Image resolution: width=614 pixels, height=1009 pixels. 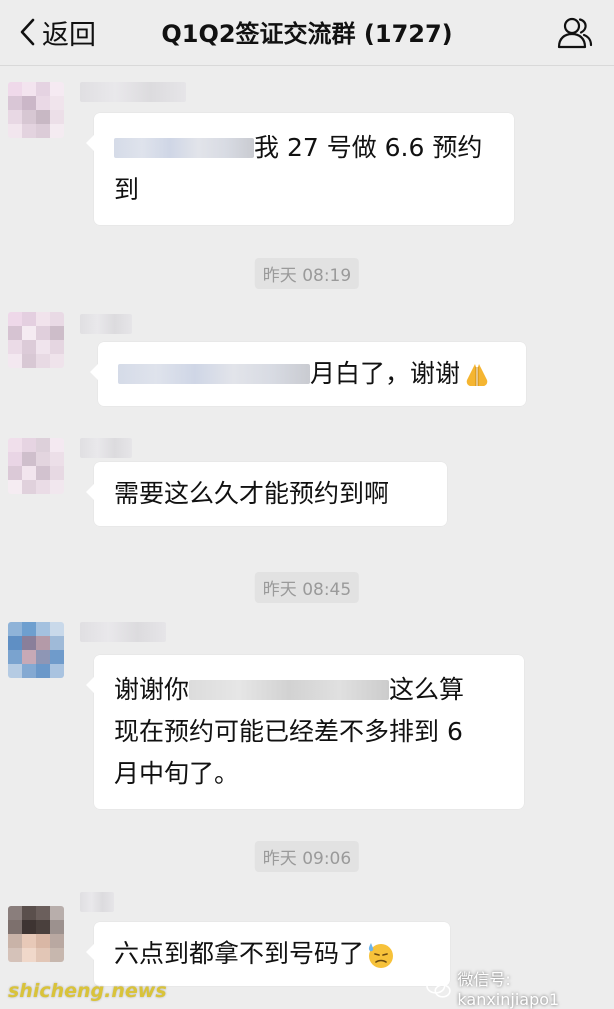 What do you see at coordinates (239, 953) in the screenshot?
I see `message-text: 六点到都拿不到号码了` at bounding box center [239, 953].